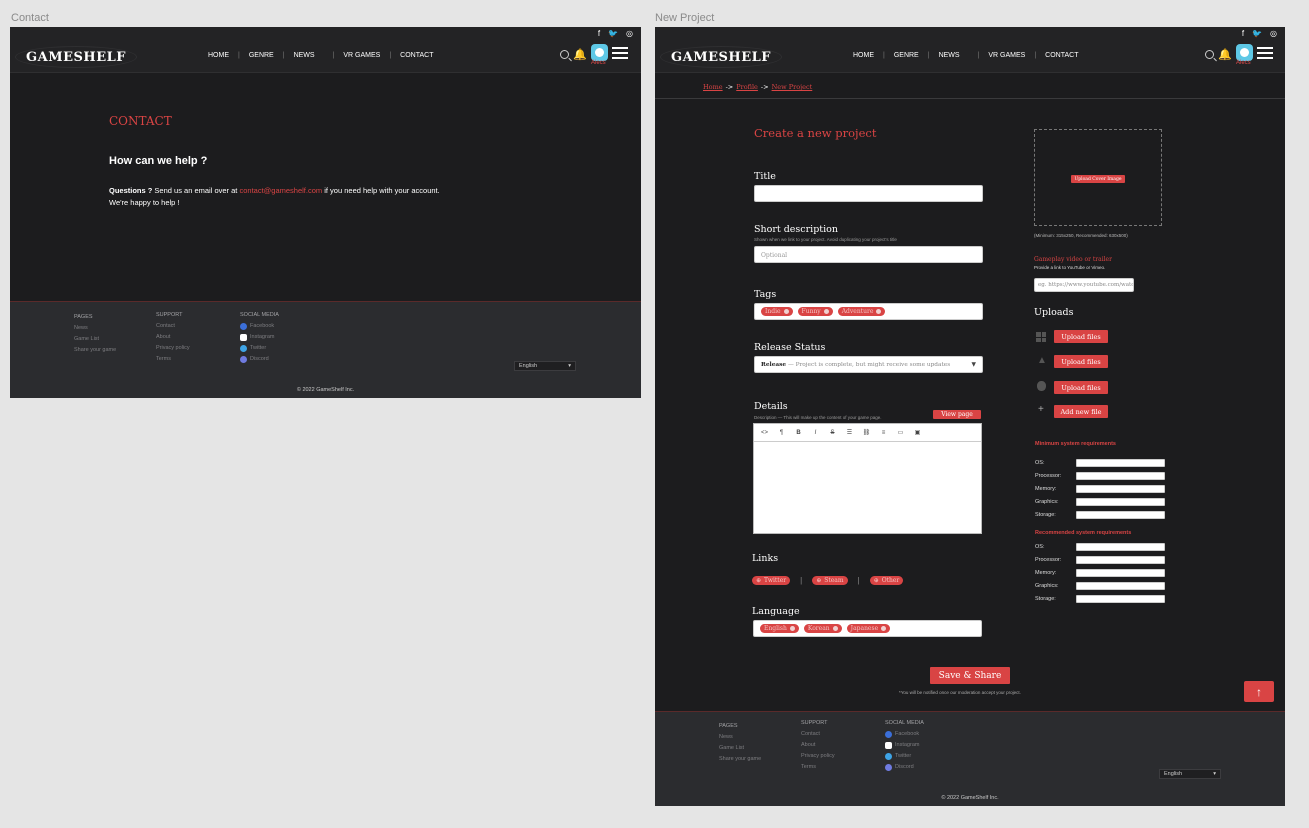  What do you see at coordinates (304, 55) in the screenshot?
I see `nav-news: NEWS` at bounding box center [304, 55].